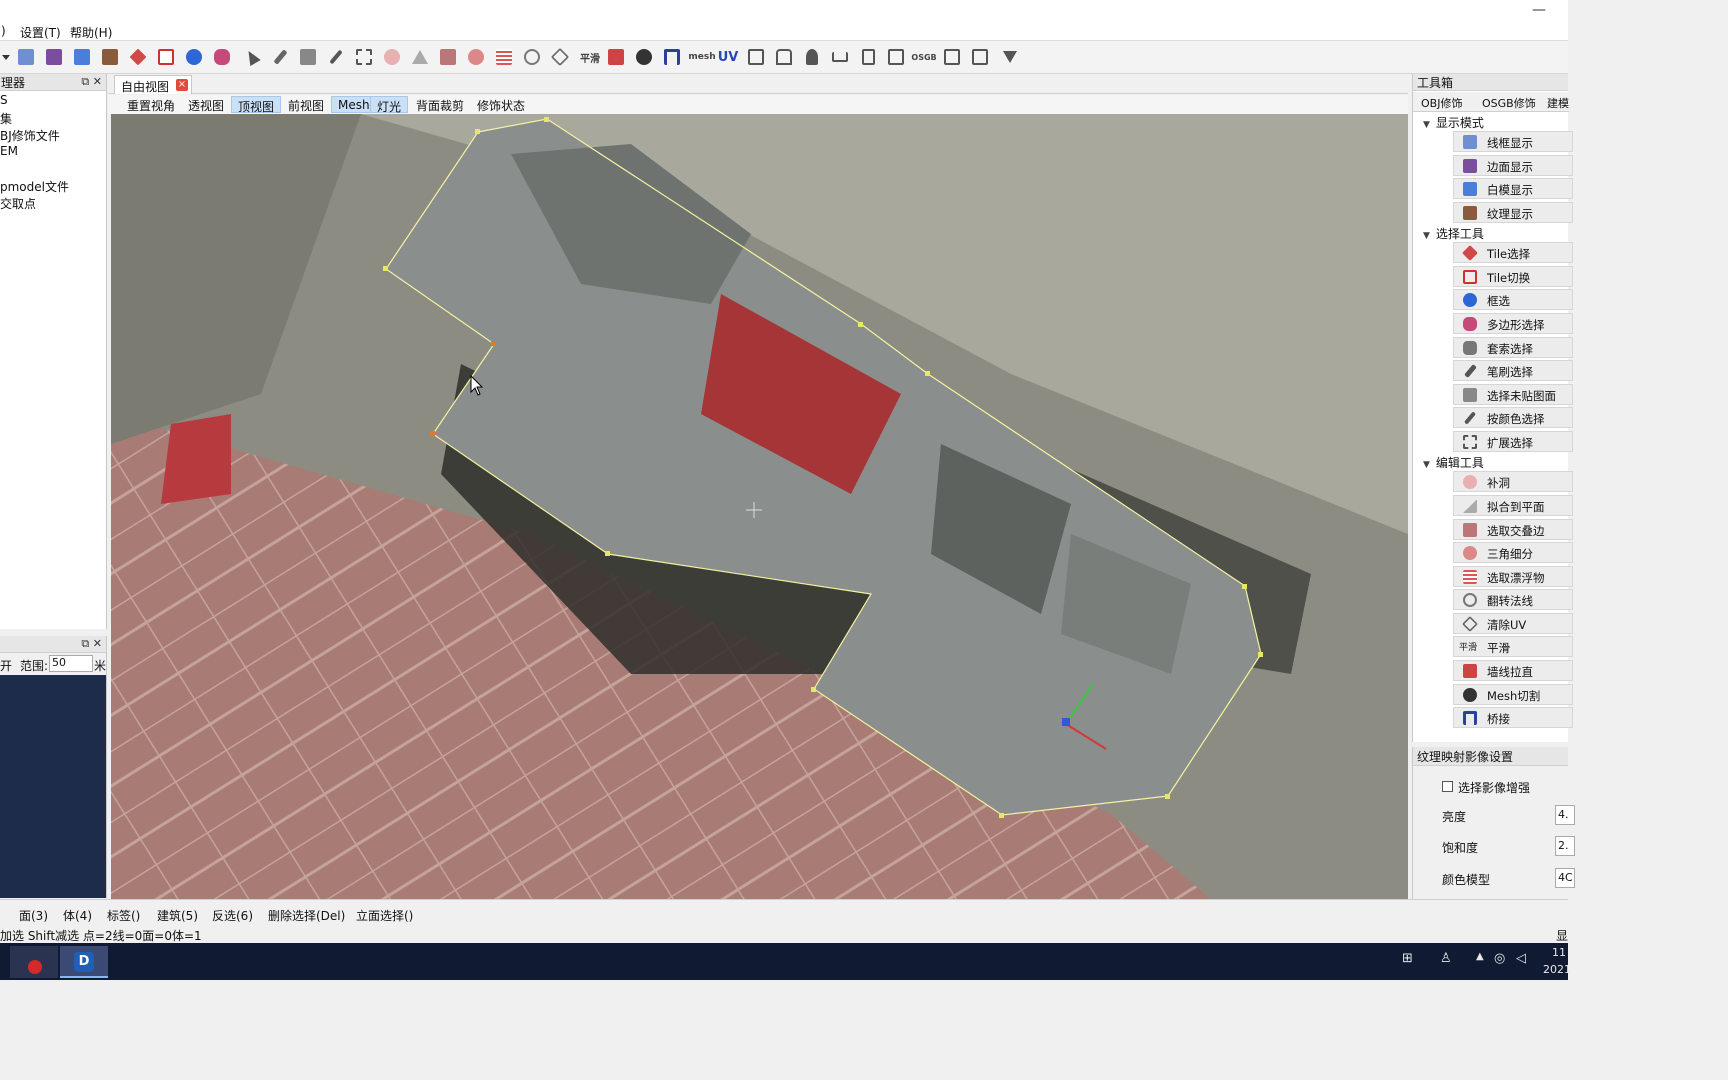 The height and width of the screenshot is (1080, 1728). What do you see at coordinates (644, 57) in the screenshot?
I see `mesh-cut-icon` at bounding box center [644, 57].